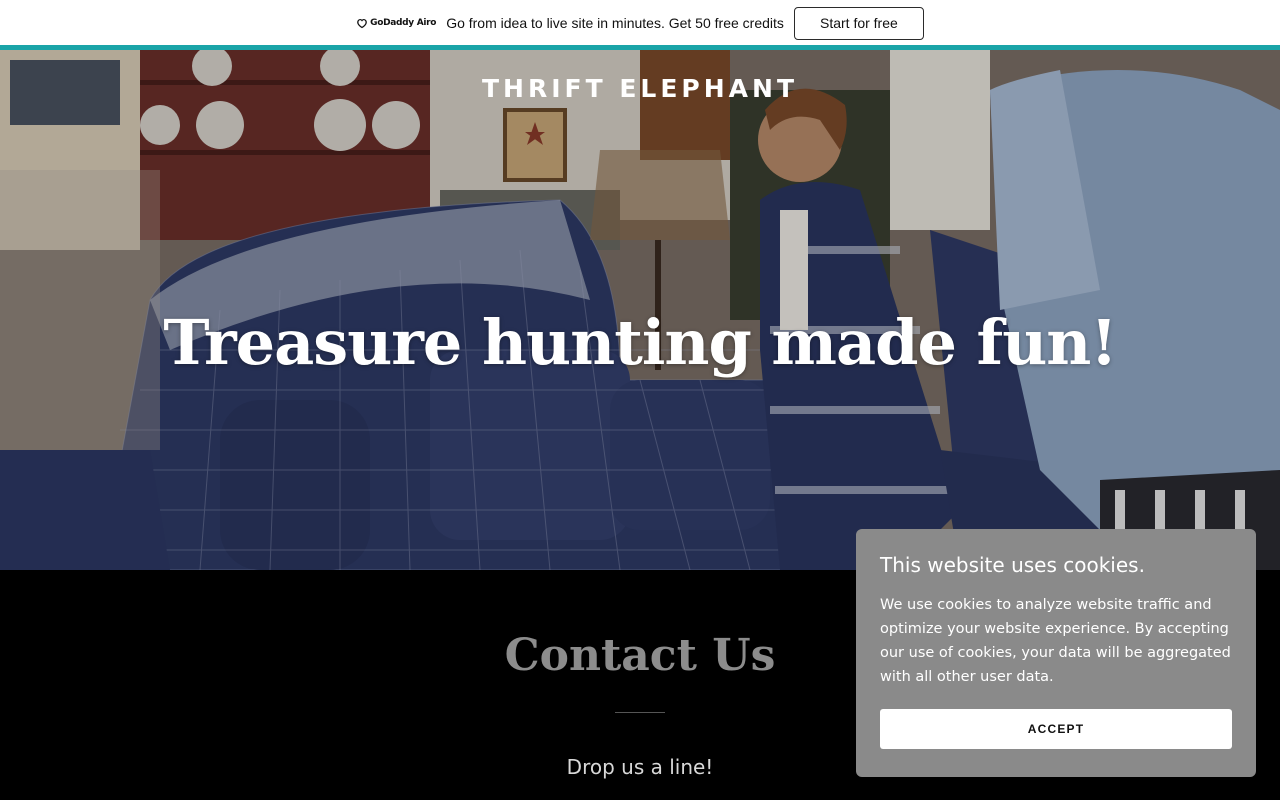 The width and height of the screenshot is (1280, 800). What do you see at coordinates (1012, 565) in the screenshot?
I see `cookie-banner-title: This website uses cookies.` at bounding box center [1012, 565].